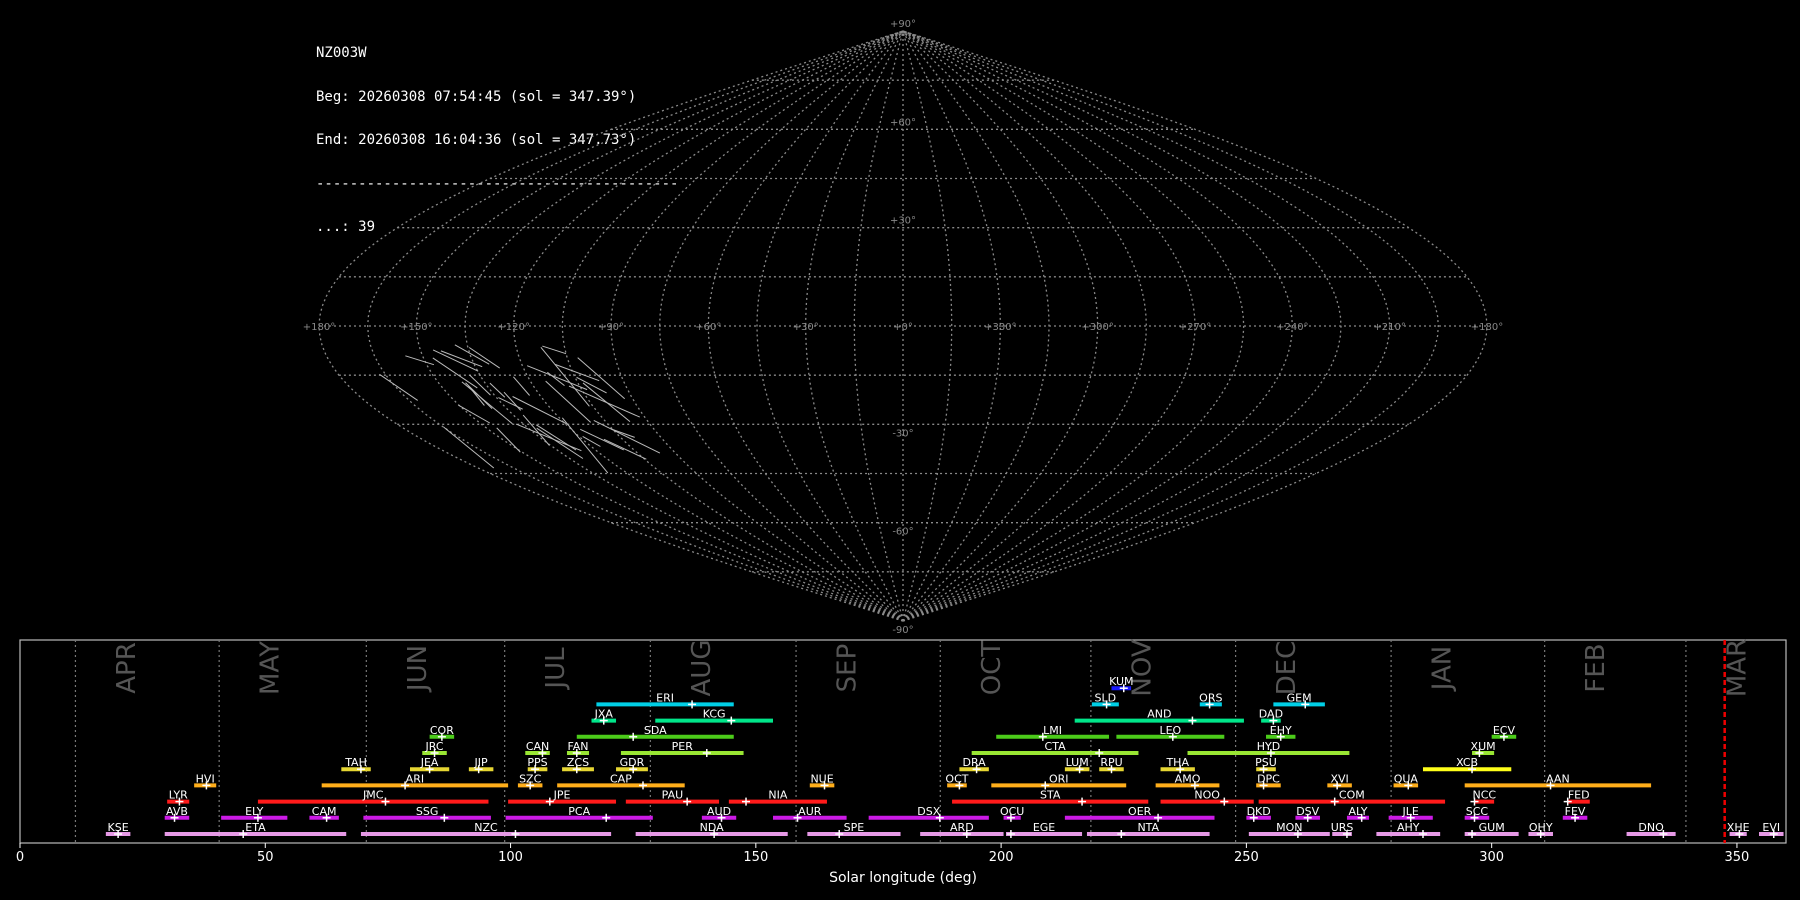  I want to click on longitude-label: +120°, so click(513, 327).